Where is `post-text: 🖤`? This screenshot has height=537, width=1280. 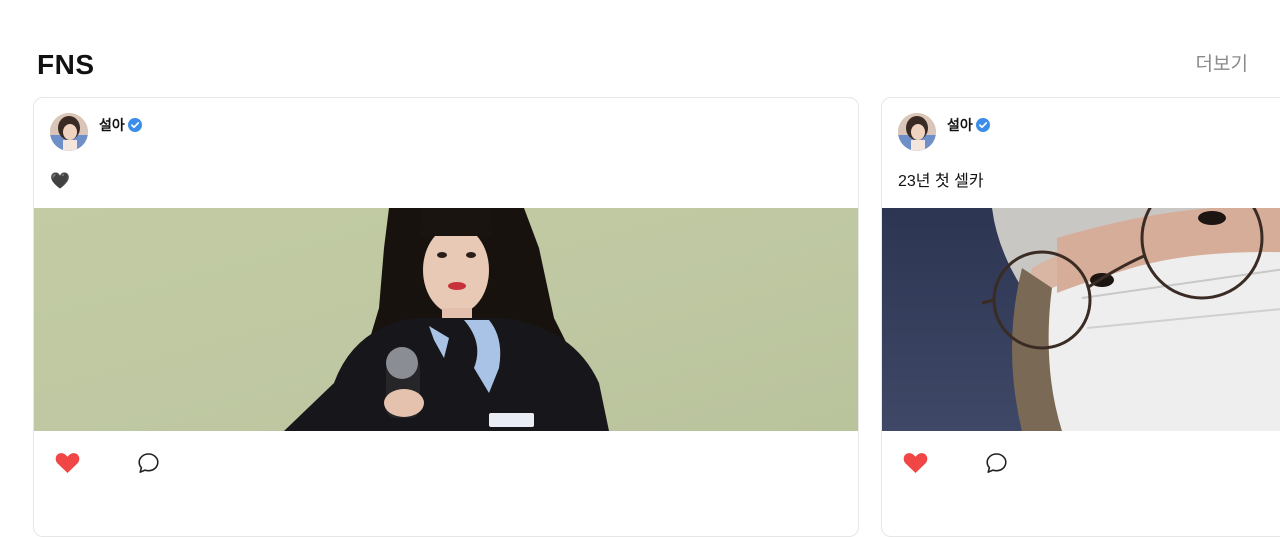
post-text: 🖤 is located at coordinates (60, 181).